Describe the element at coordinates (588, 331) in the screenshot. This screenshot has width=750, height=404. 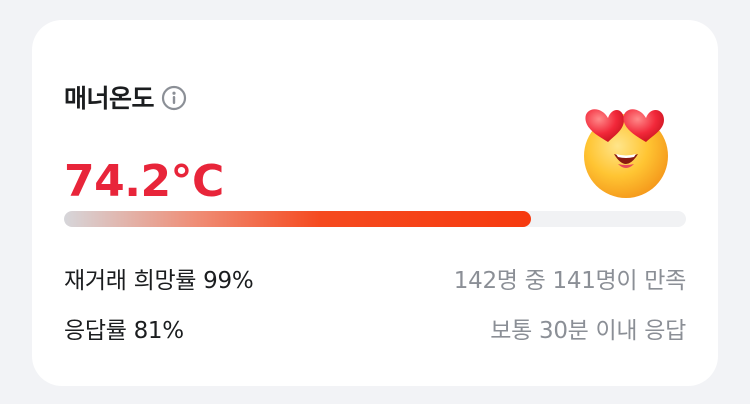
I see `response-rate-description: 보통 30분 이내 응답` at that location.